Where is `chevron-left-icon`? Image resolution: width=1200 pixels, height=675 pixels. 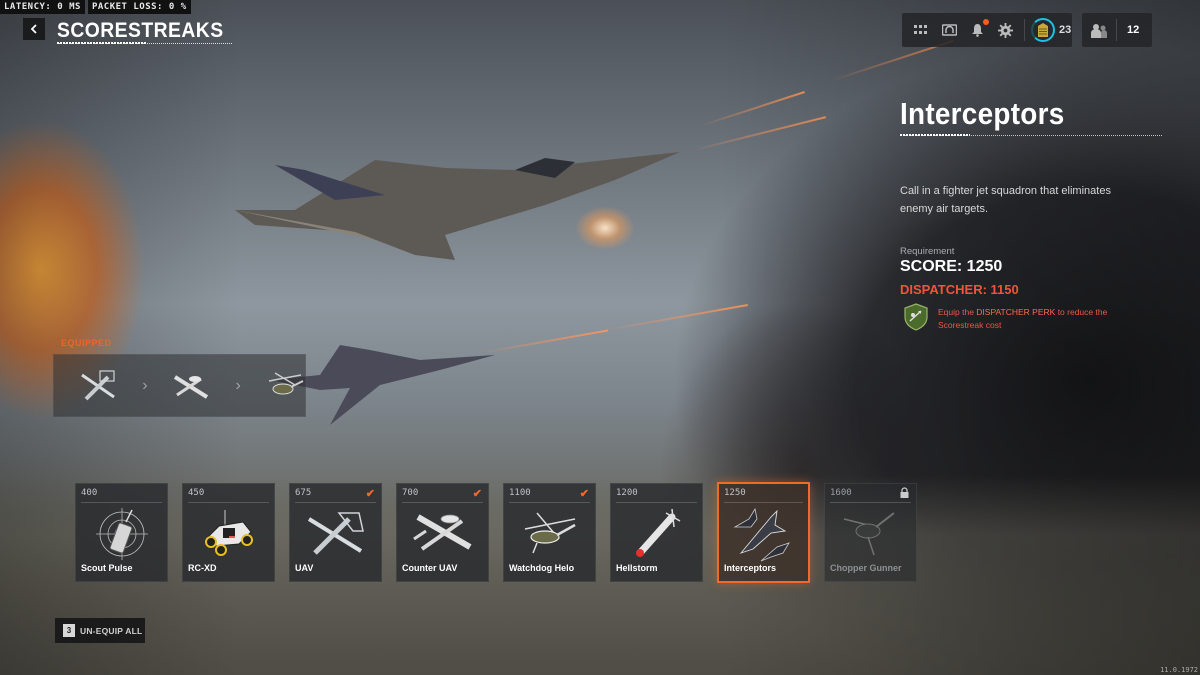
chevron-left-icon is located at coordinates (33, 29).